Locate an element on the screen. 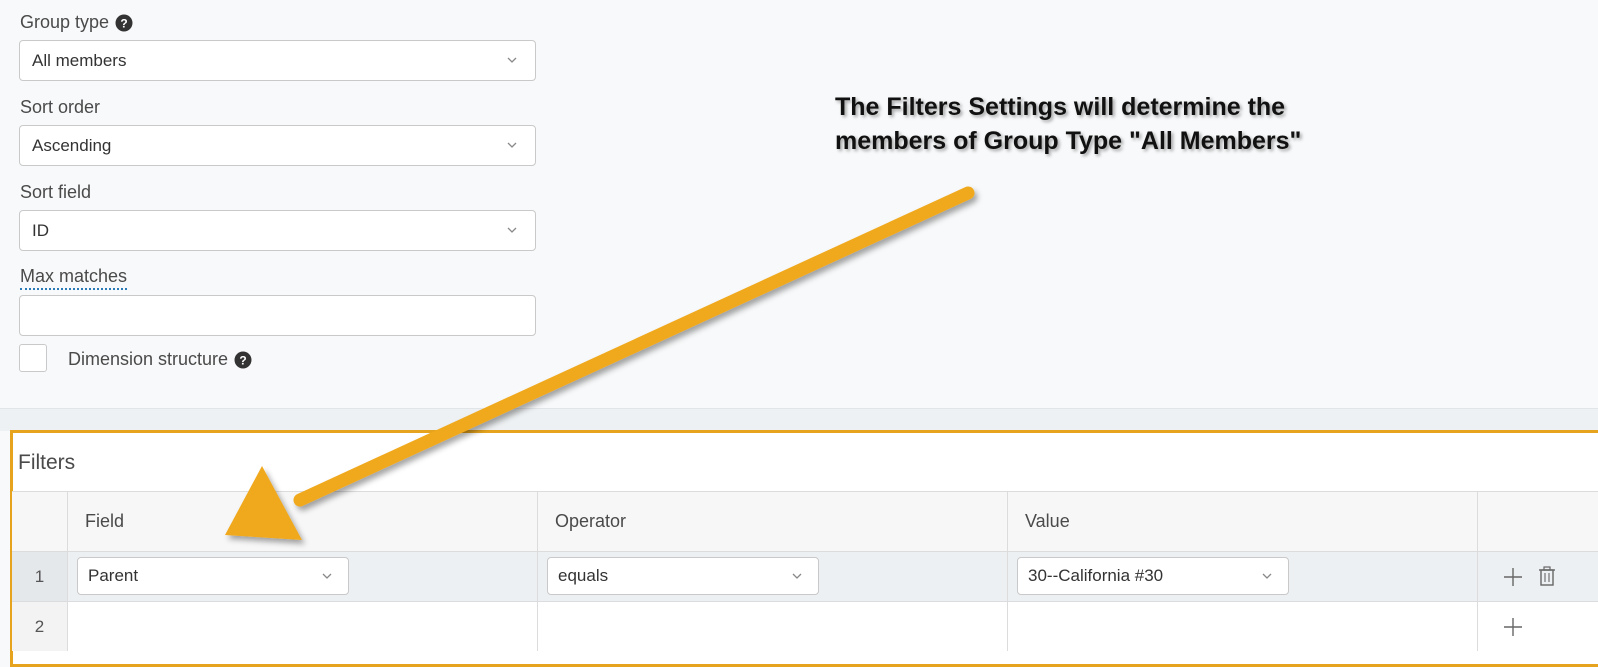  value-cell: 30--California #30 is located at coordinates (1243, 576).